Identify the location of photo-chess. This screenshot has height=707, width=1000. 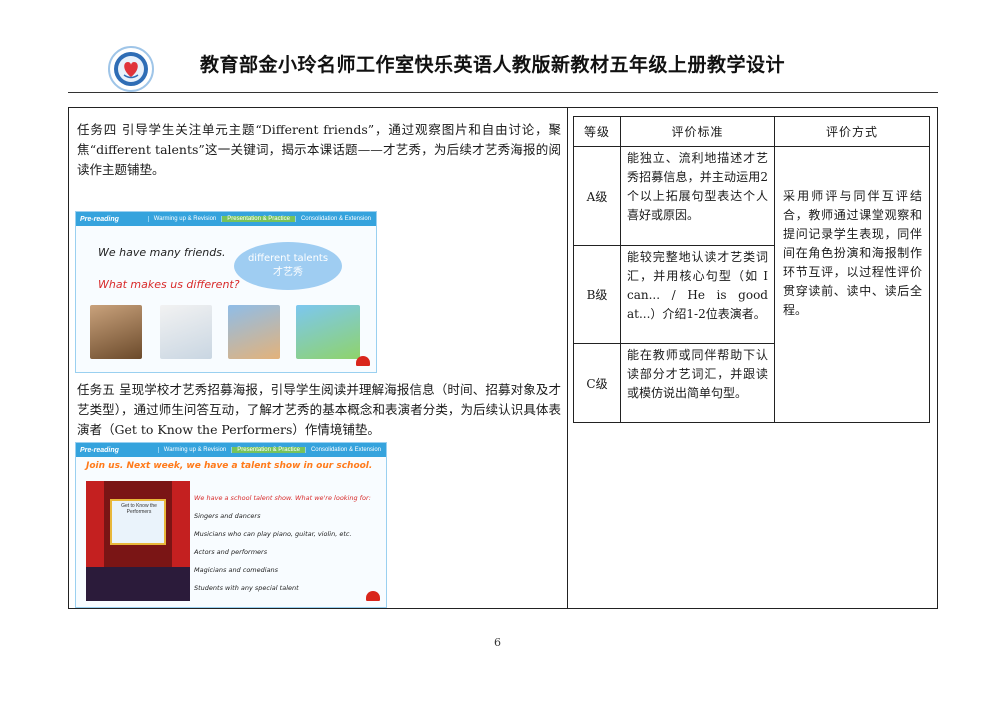
(254, 332).